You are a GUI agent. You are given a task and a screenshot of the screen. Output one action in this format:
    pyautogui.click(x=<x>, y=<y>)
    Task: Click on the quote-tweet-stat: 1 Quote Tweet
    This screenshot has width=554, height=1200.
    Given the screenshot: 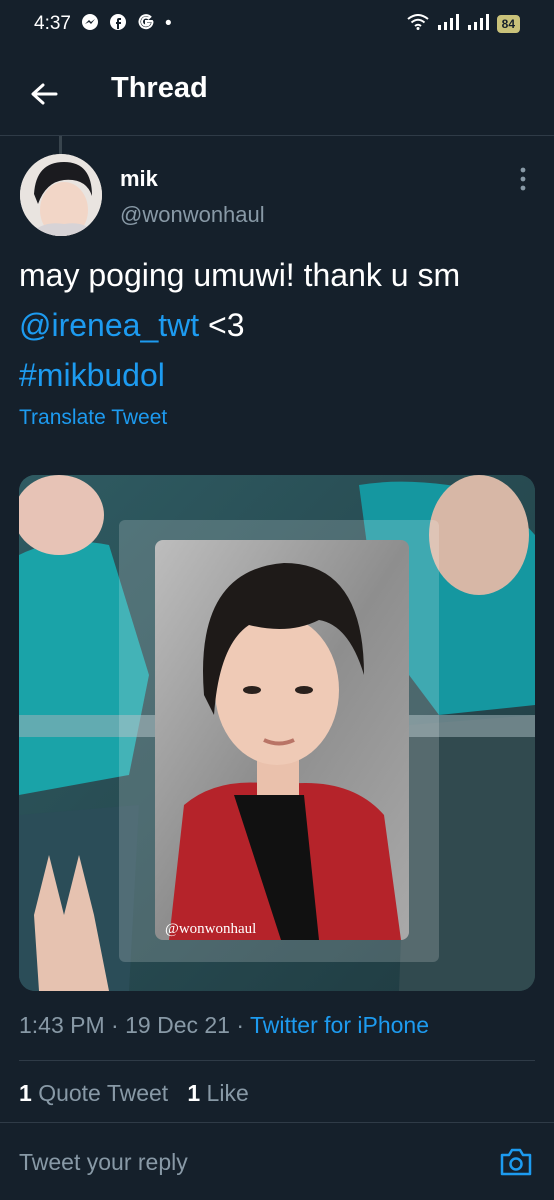 What is the action you would take?
    pyautogui.click(x=93, y=1093)
    